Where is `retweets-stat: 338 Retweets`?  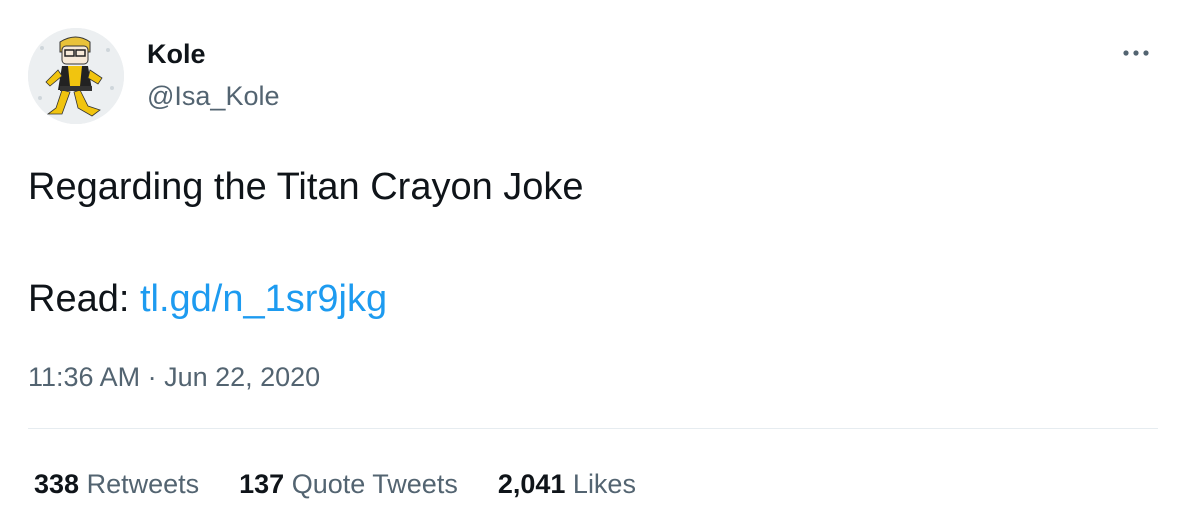 retweets-stat: 338 Retweets is located at coordinates (116, 484).